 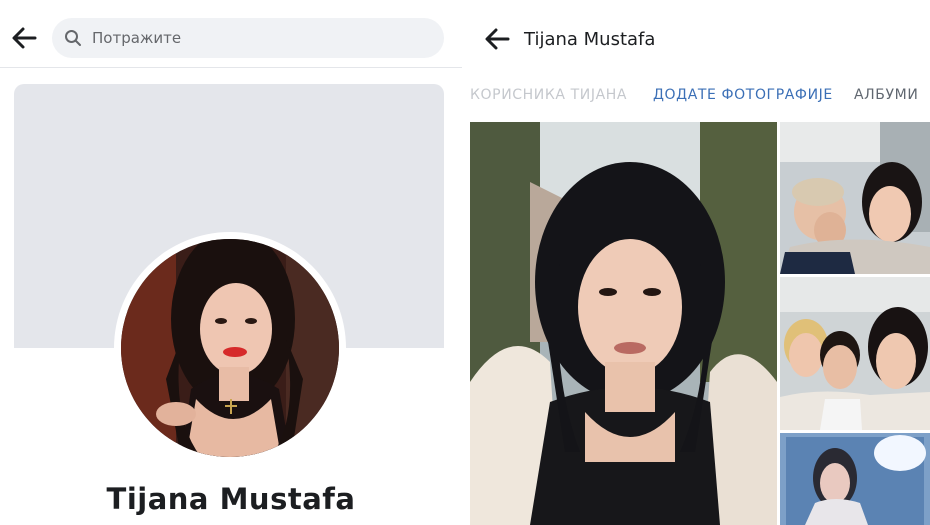 I want to click on search-input: Потражите, so click(x=248, y=38).